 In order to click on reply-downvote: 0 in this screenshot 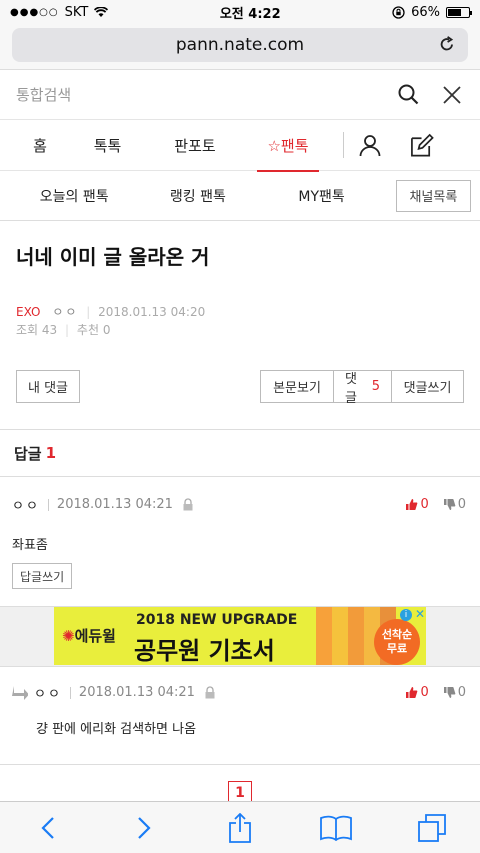, I will do `click(454, 692)`.